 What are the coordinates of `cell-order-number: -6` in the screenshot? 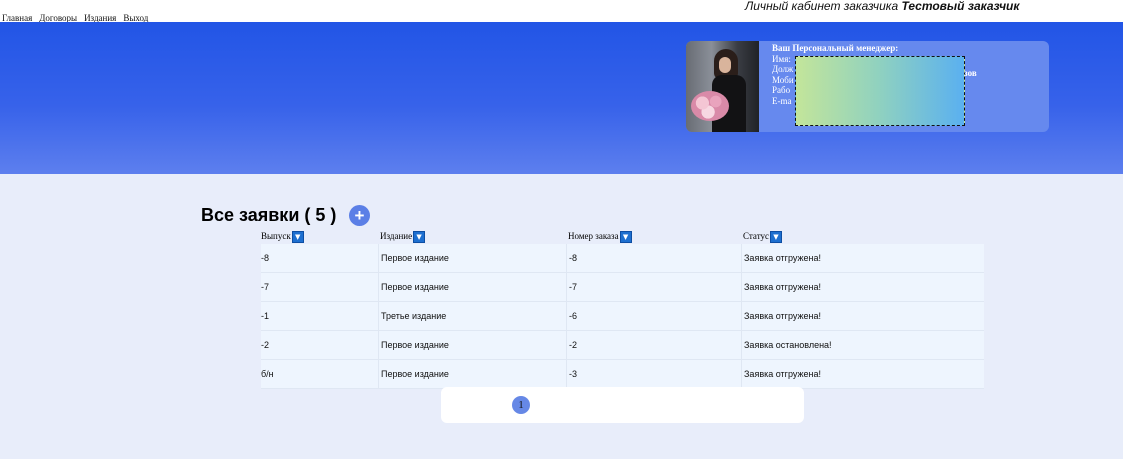 It's located at (571, 316).